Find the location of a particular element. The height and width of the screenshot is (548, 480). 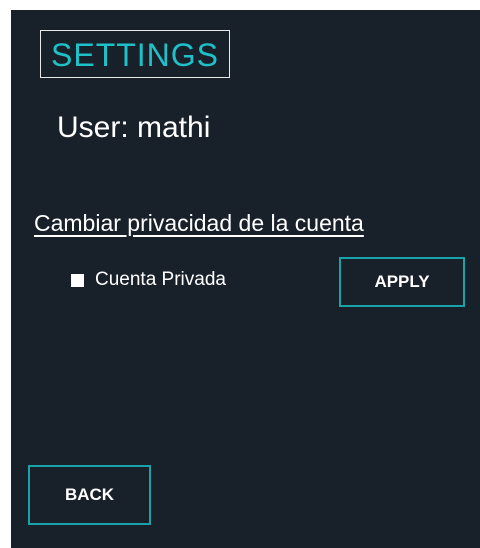

private-account-checkbox is located at coordinates (77, 280).